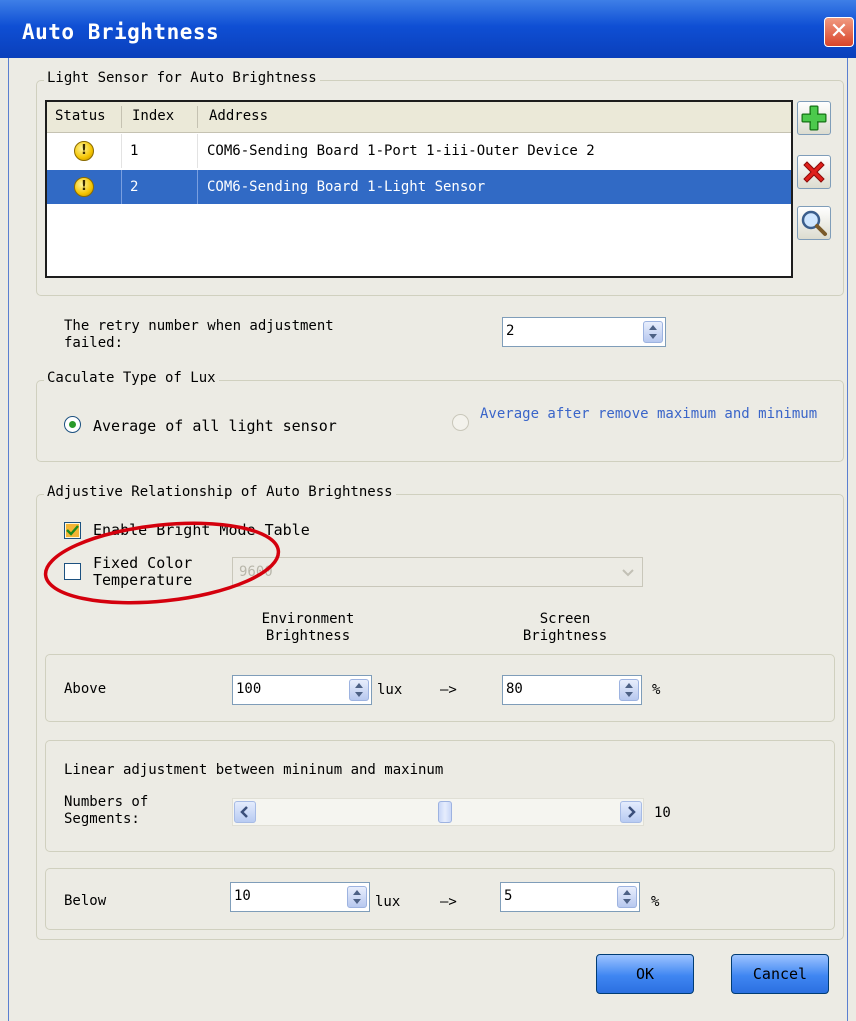 This screenshot has width=856, height=1021. What do you see at coordinates (143, 571) in the screenshot?
I see `fixed-color-label: Fixed Color Temperature` at bounding box center [143, 571].